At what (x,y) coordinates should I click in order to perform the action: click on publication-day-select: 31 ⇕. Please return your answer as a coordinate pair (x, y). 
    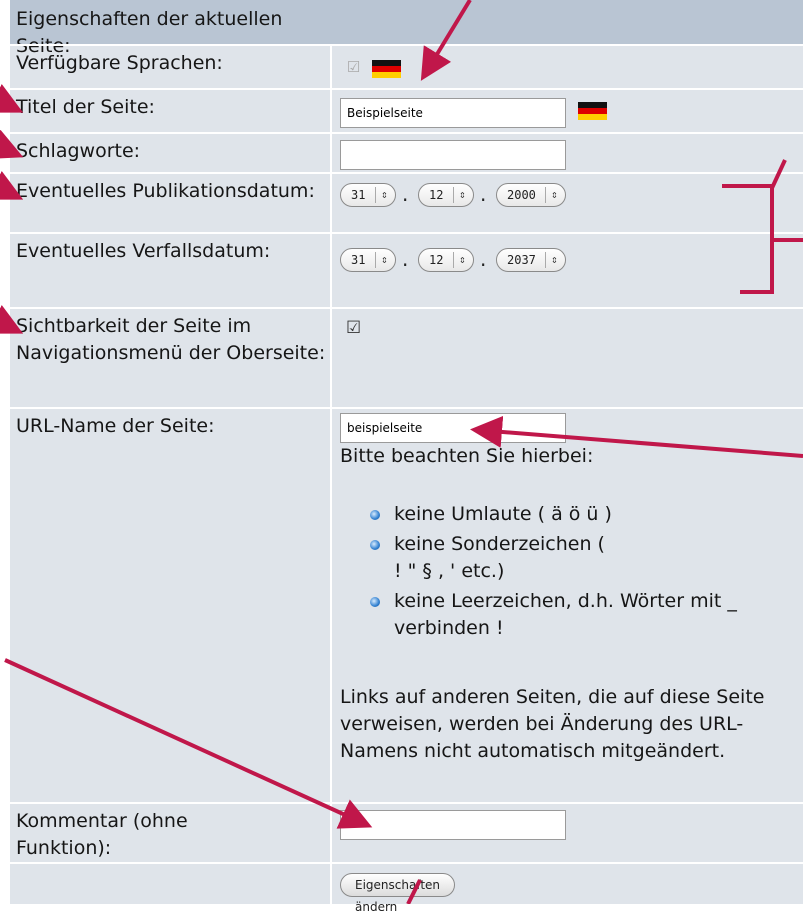
    Looking at the image, I should click on (368, 195).